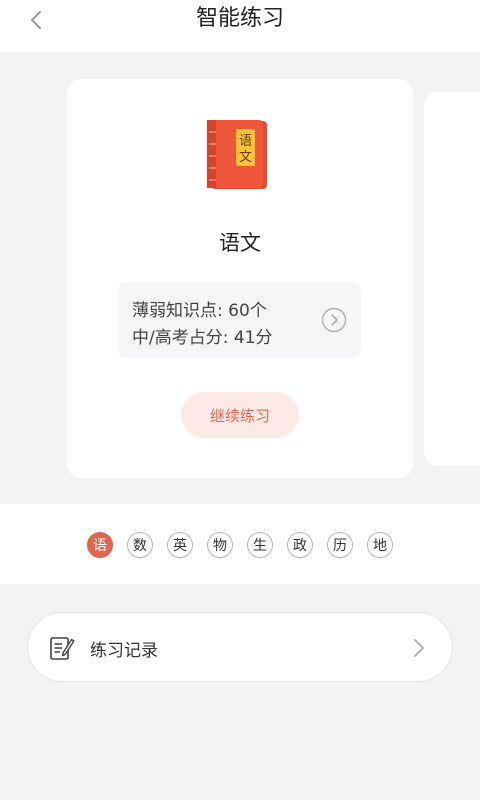 This screenshot has height=800, width=480. Describe the element at coordinates (237, 154) in the screenshot. I see `book-icon: 语 文` at that location.